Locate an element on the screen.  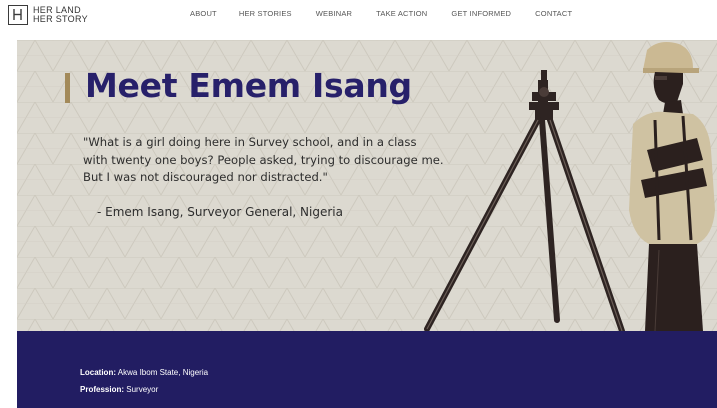
location-value: Akwa Ibom State, Nigeria is located at coordinates (163, 372).